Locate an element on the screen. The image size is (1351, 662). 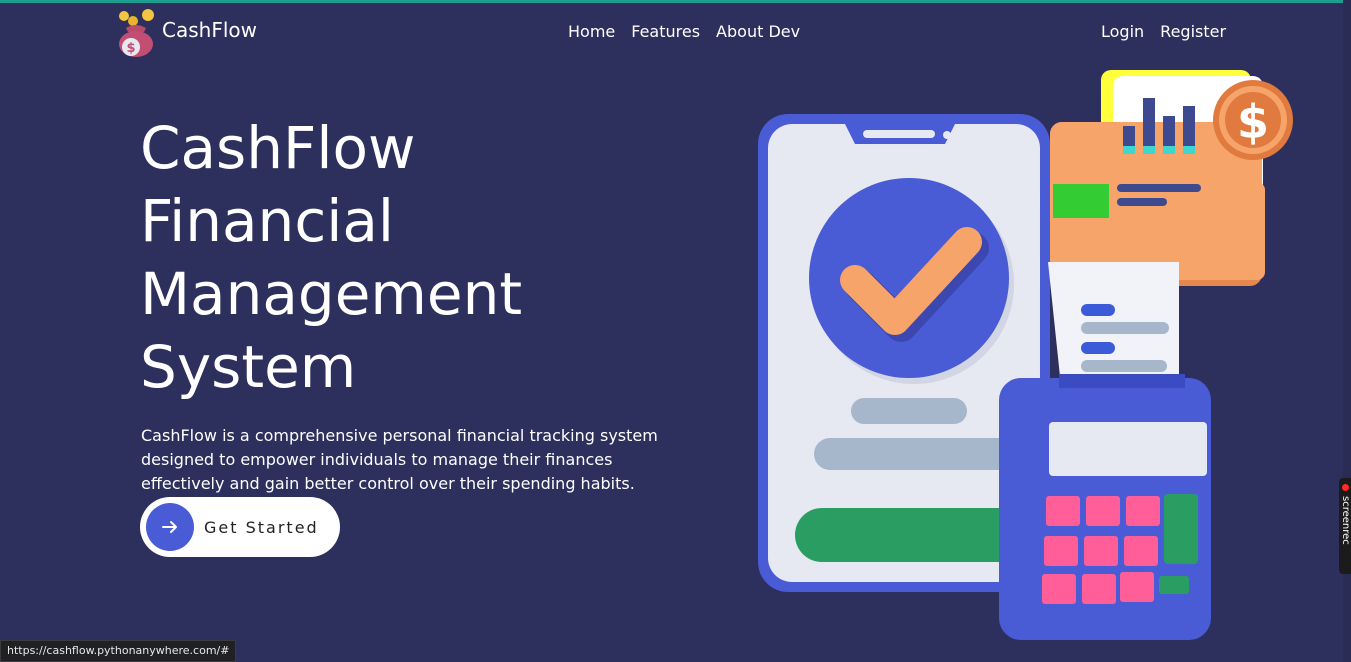
record-dot-icon is located at coordinates (1345, 487).